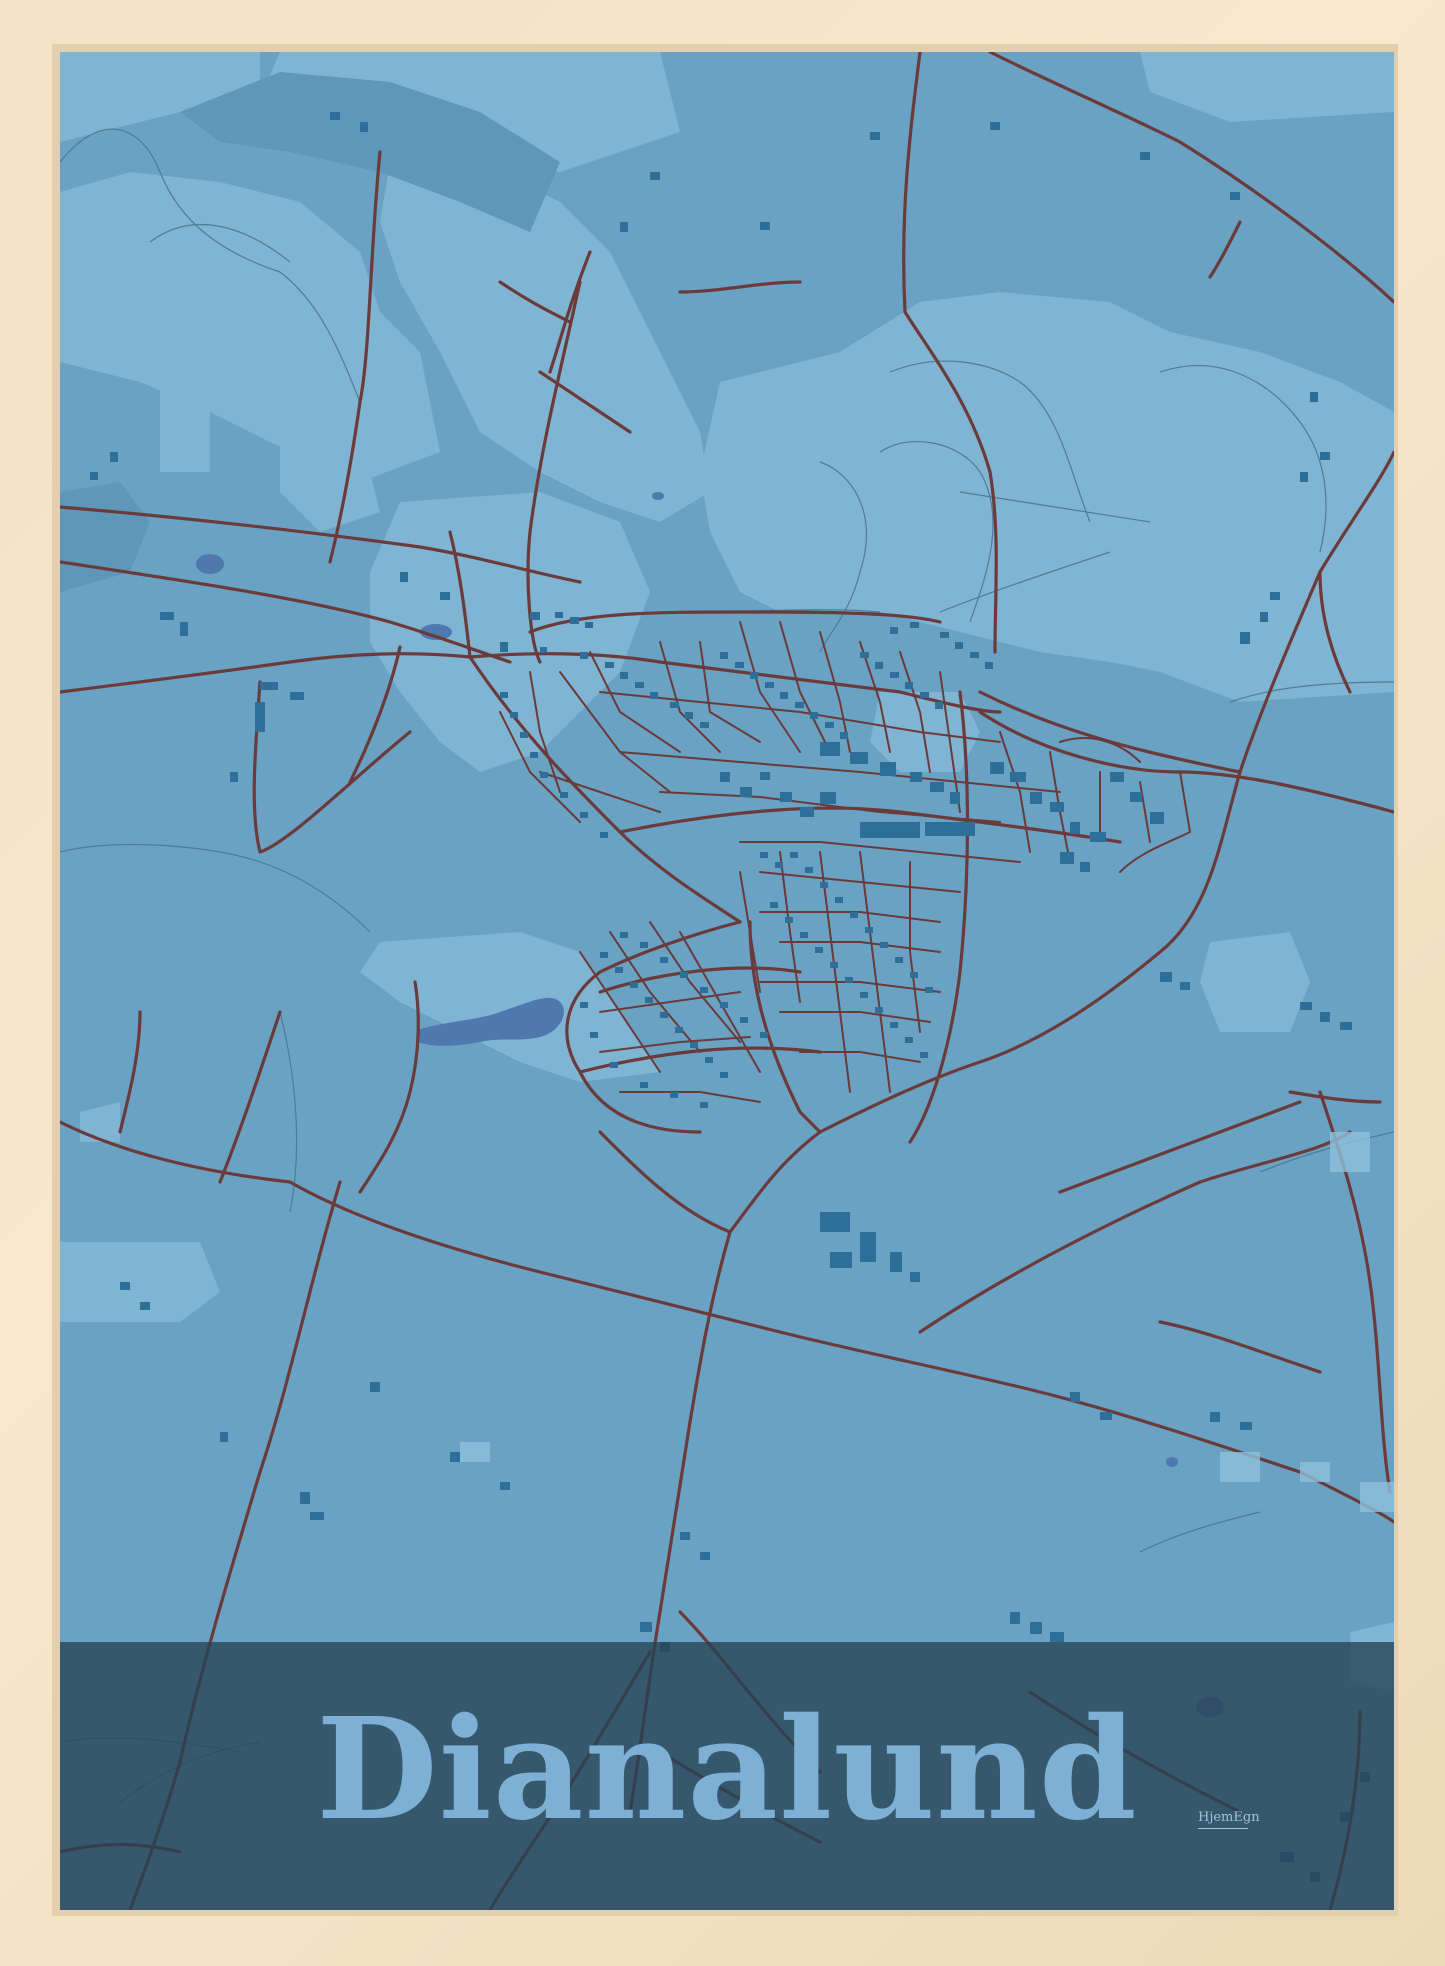 The image size is (1445, 1966). What do you see at coordinates (727, 1770) in the screenshot?
I see `city-title: Dianalund` at bounding box center [727, 1770].